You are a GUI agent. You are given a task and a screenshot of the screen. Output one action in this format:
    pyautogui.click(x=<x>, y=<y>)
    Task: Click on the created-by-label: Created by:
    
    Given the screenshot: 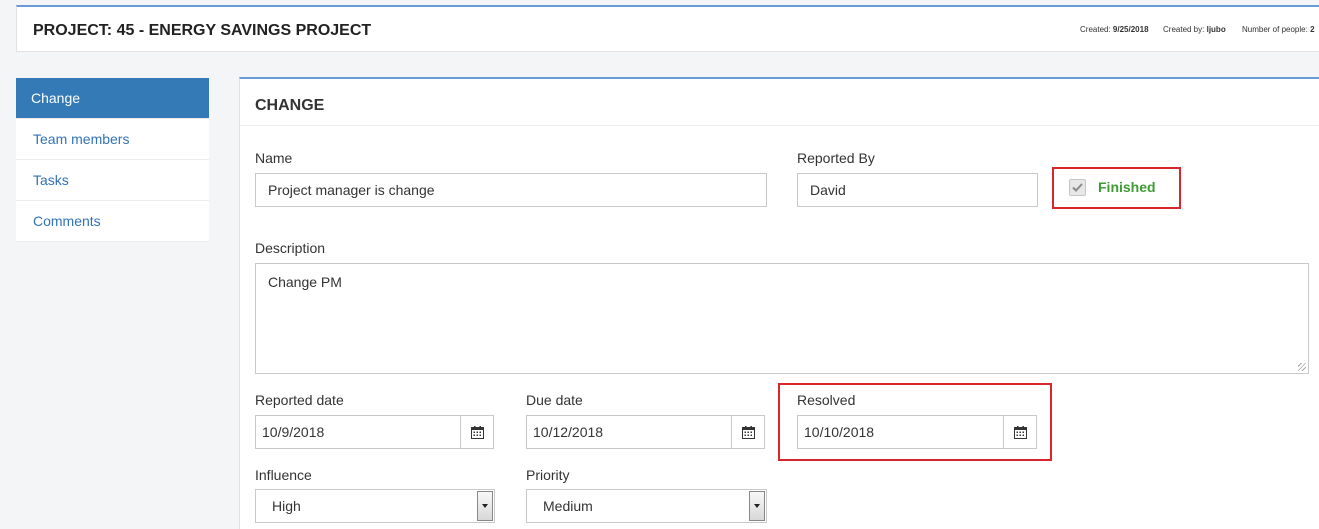 What is the action you would take?
    pyautogui.click(x=1184, y=29)
    